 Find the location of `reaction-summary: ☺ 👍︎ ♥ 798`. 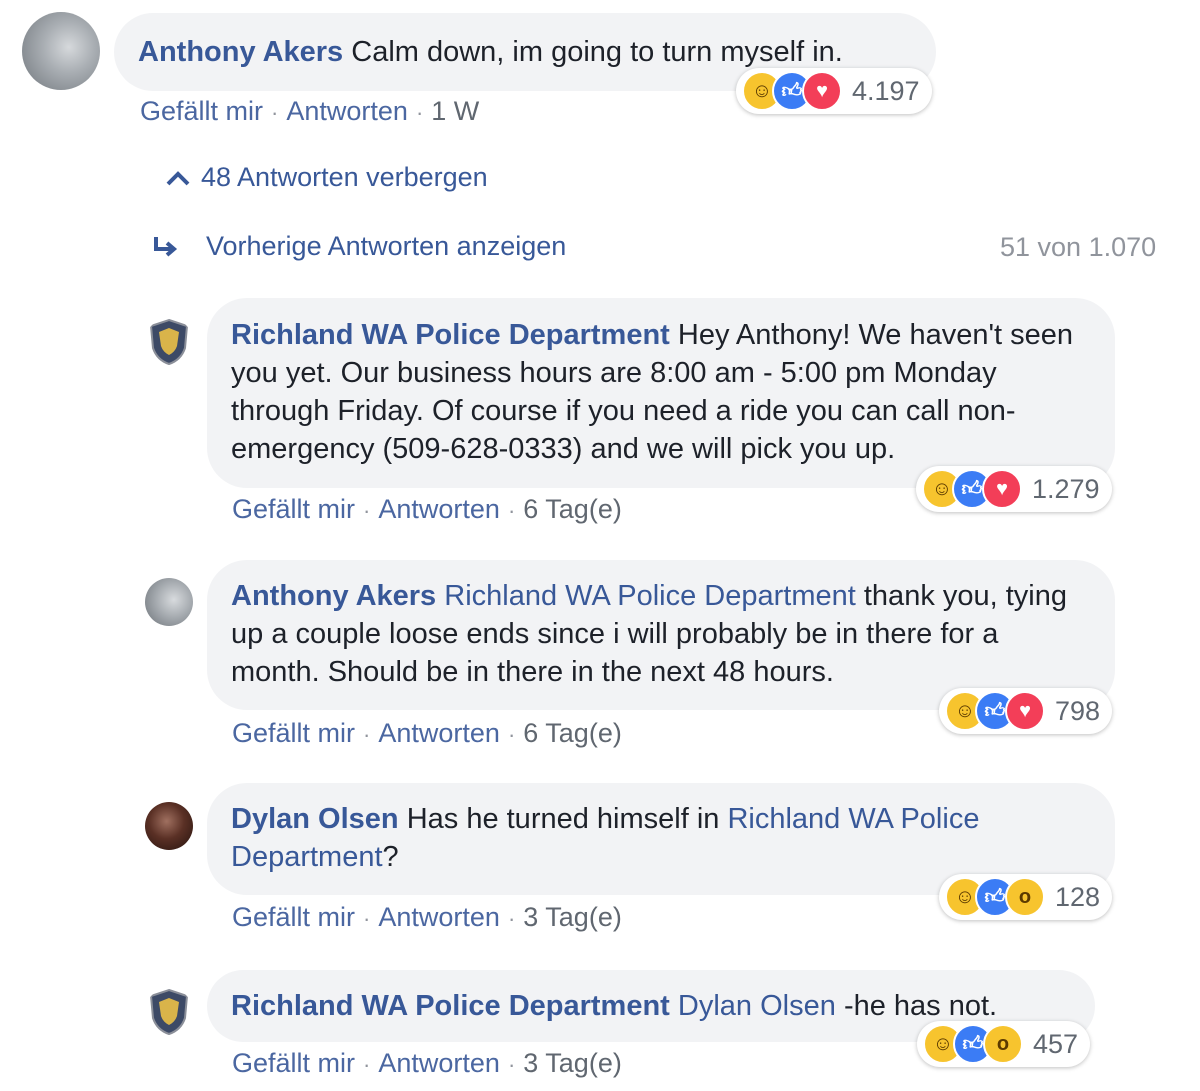

reaction-summary: ☺ 👍︎ ♥ 798 is located at coordinates (1026, 711).